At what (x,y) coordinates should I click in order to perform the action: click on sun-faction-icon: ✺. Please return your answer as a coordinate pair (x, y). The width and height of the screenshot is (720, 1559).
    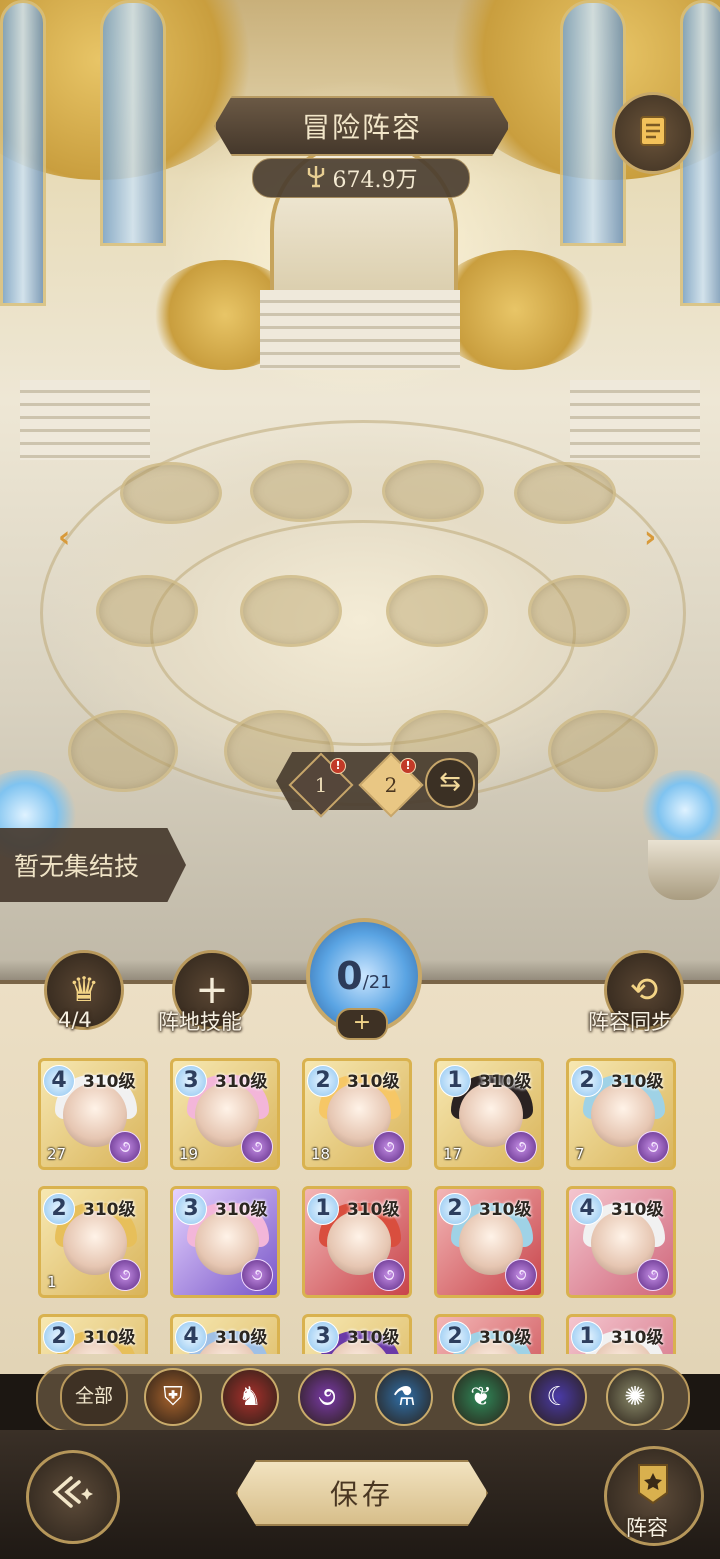
    Looking at the image, I should click on (635, 1397).